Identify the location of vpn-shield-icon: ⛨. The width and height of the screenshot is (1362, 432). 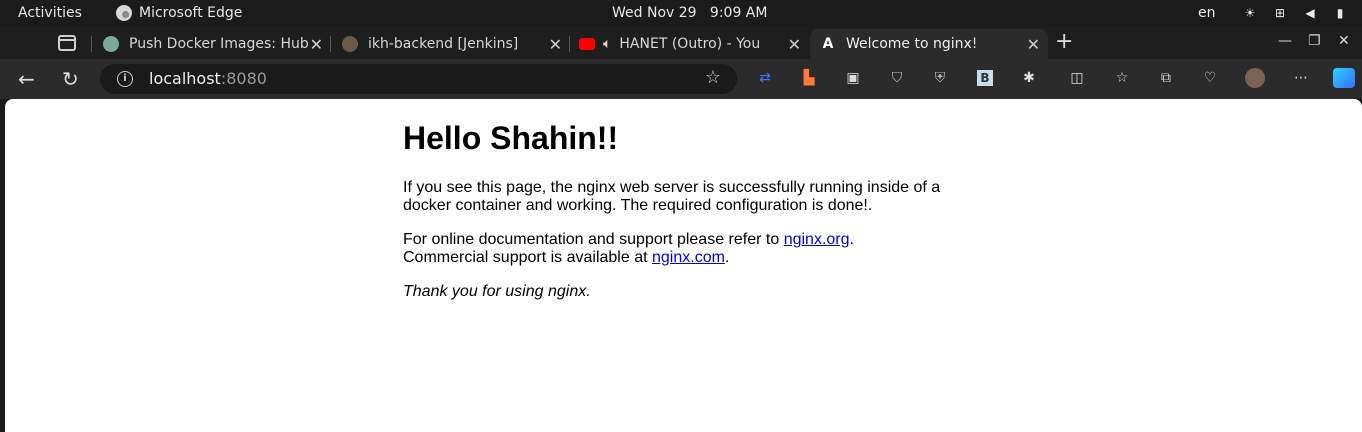
(940, 78).